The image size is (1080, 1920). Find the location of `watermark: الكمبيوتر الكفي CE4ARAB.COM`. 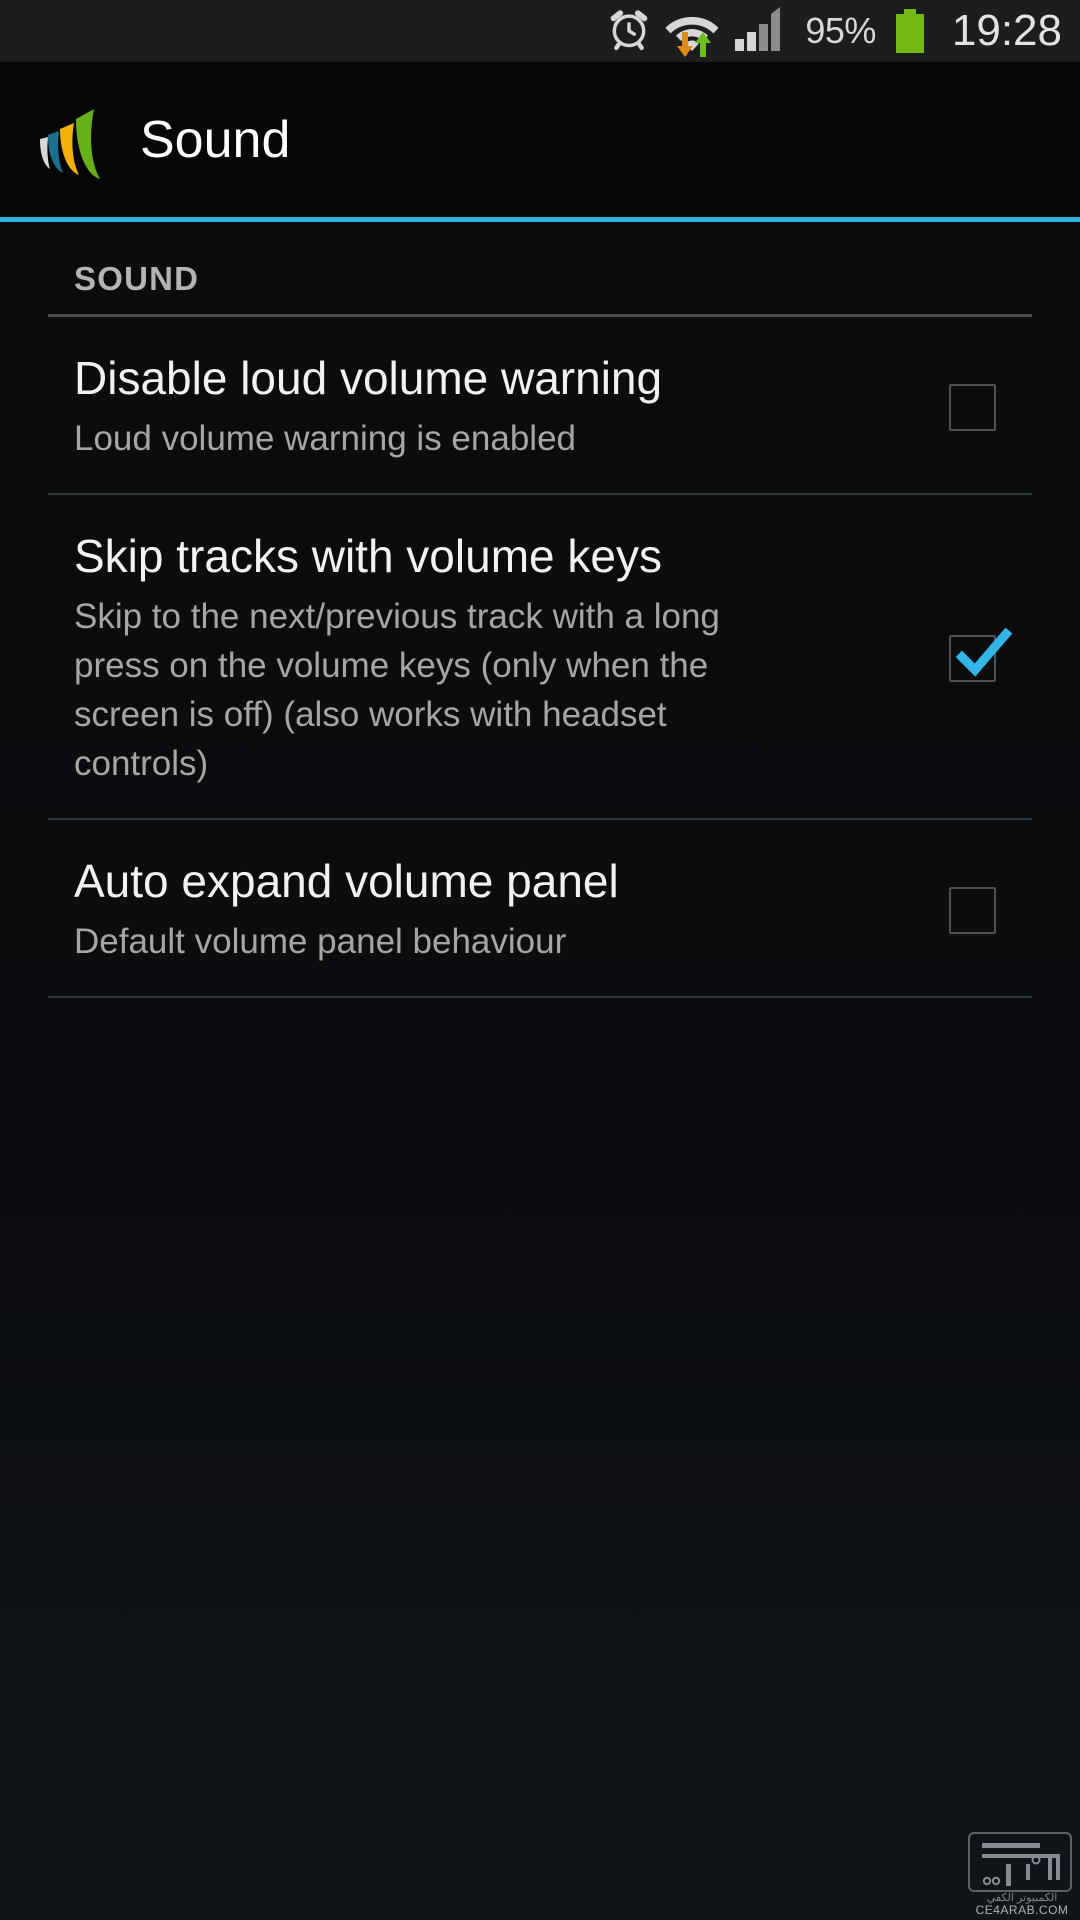

watermark: الكمبيوتر الكفي CE4ARAB.COM is located at coordinates (1022, 1874).